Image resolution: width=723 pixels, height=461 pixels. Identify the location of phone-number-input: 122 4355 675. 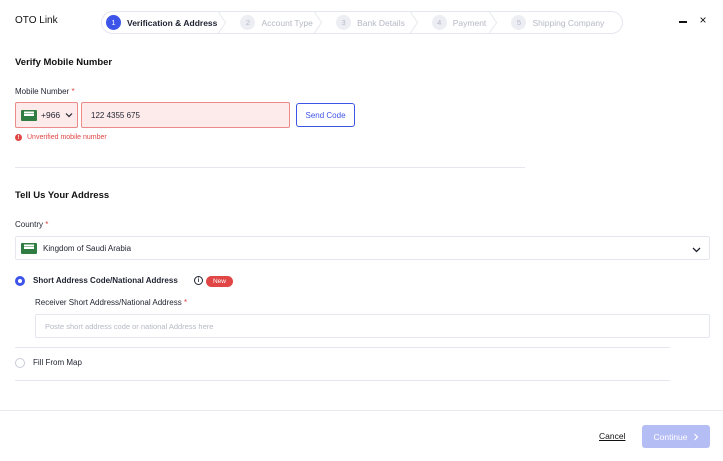
(185, 115).